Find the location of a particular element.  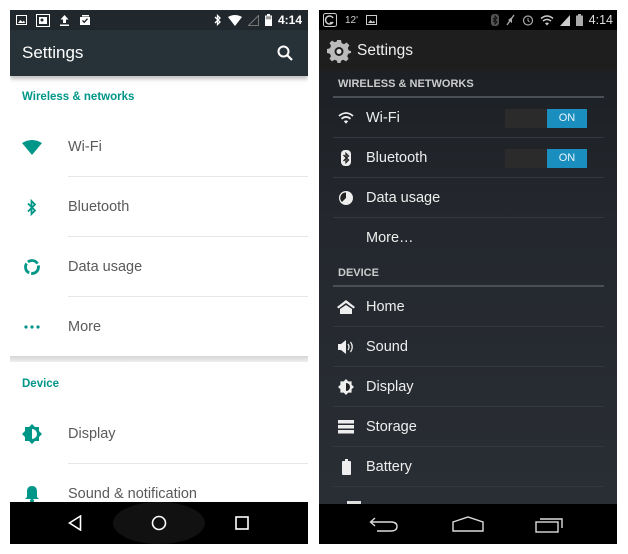

status-bar: 12' 4:14 is located at coordinates (468, 20).